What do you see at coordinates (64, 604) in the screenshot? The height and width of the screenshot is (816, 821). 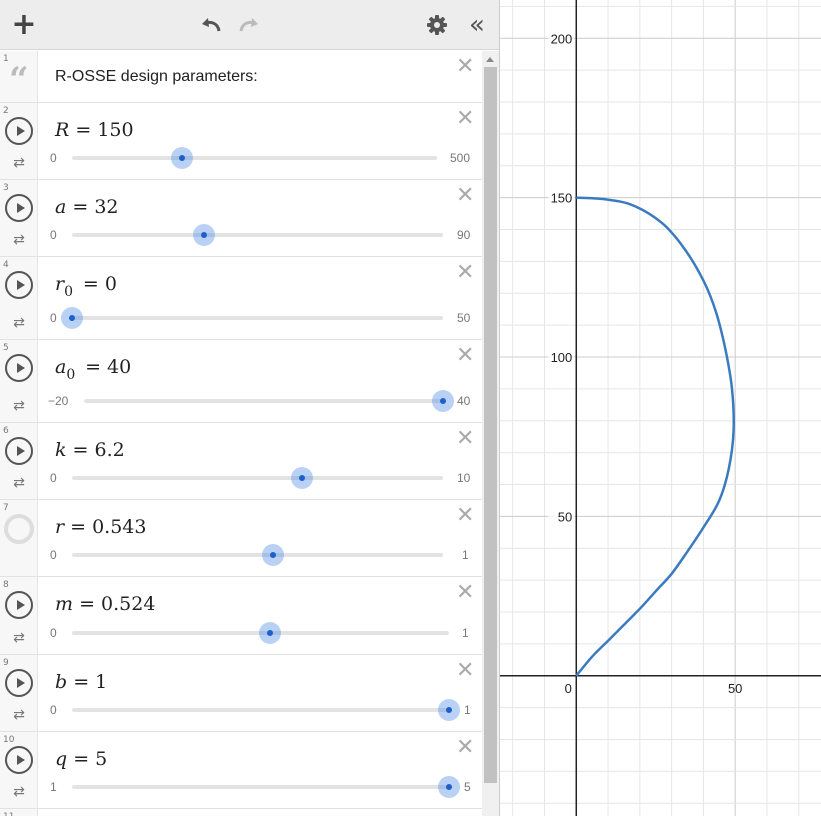 I see `variable-name: m` at bounding box center [64, 604].